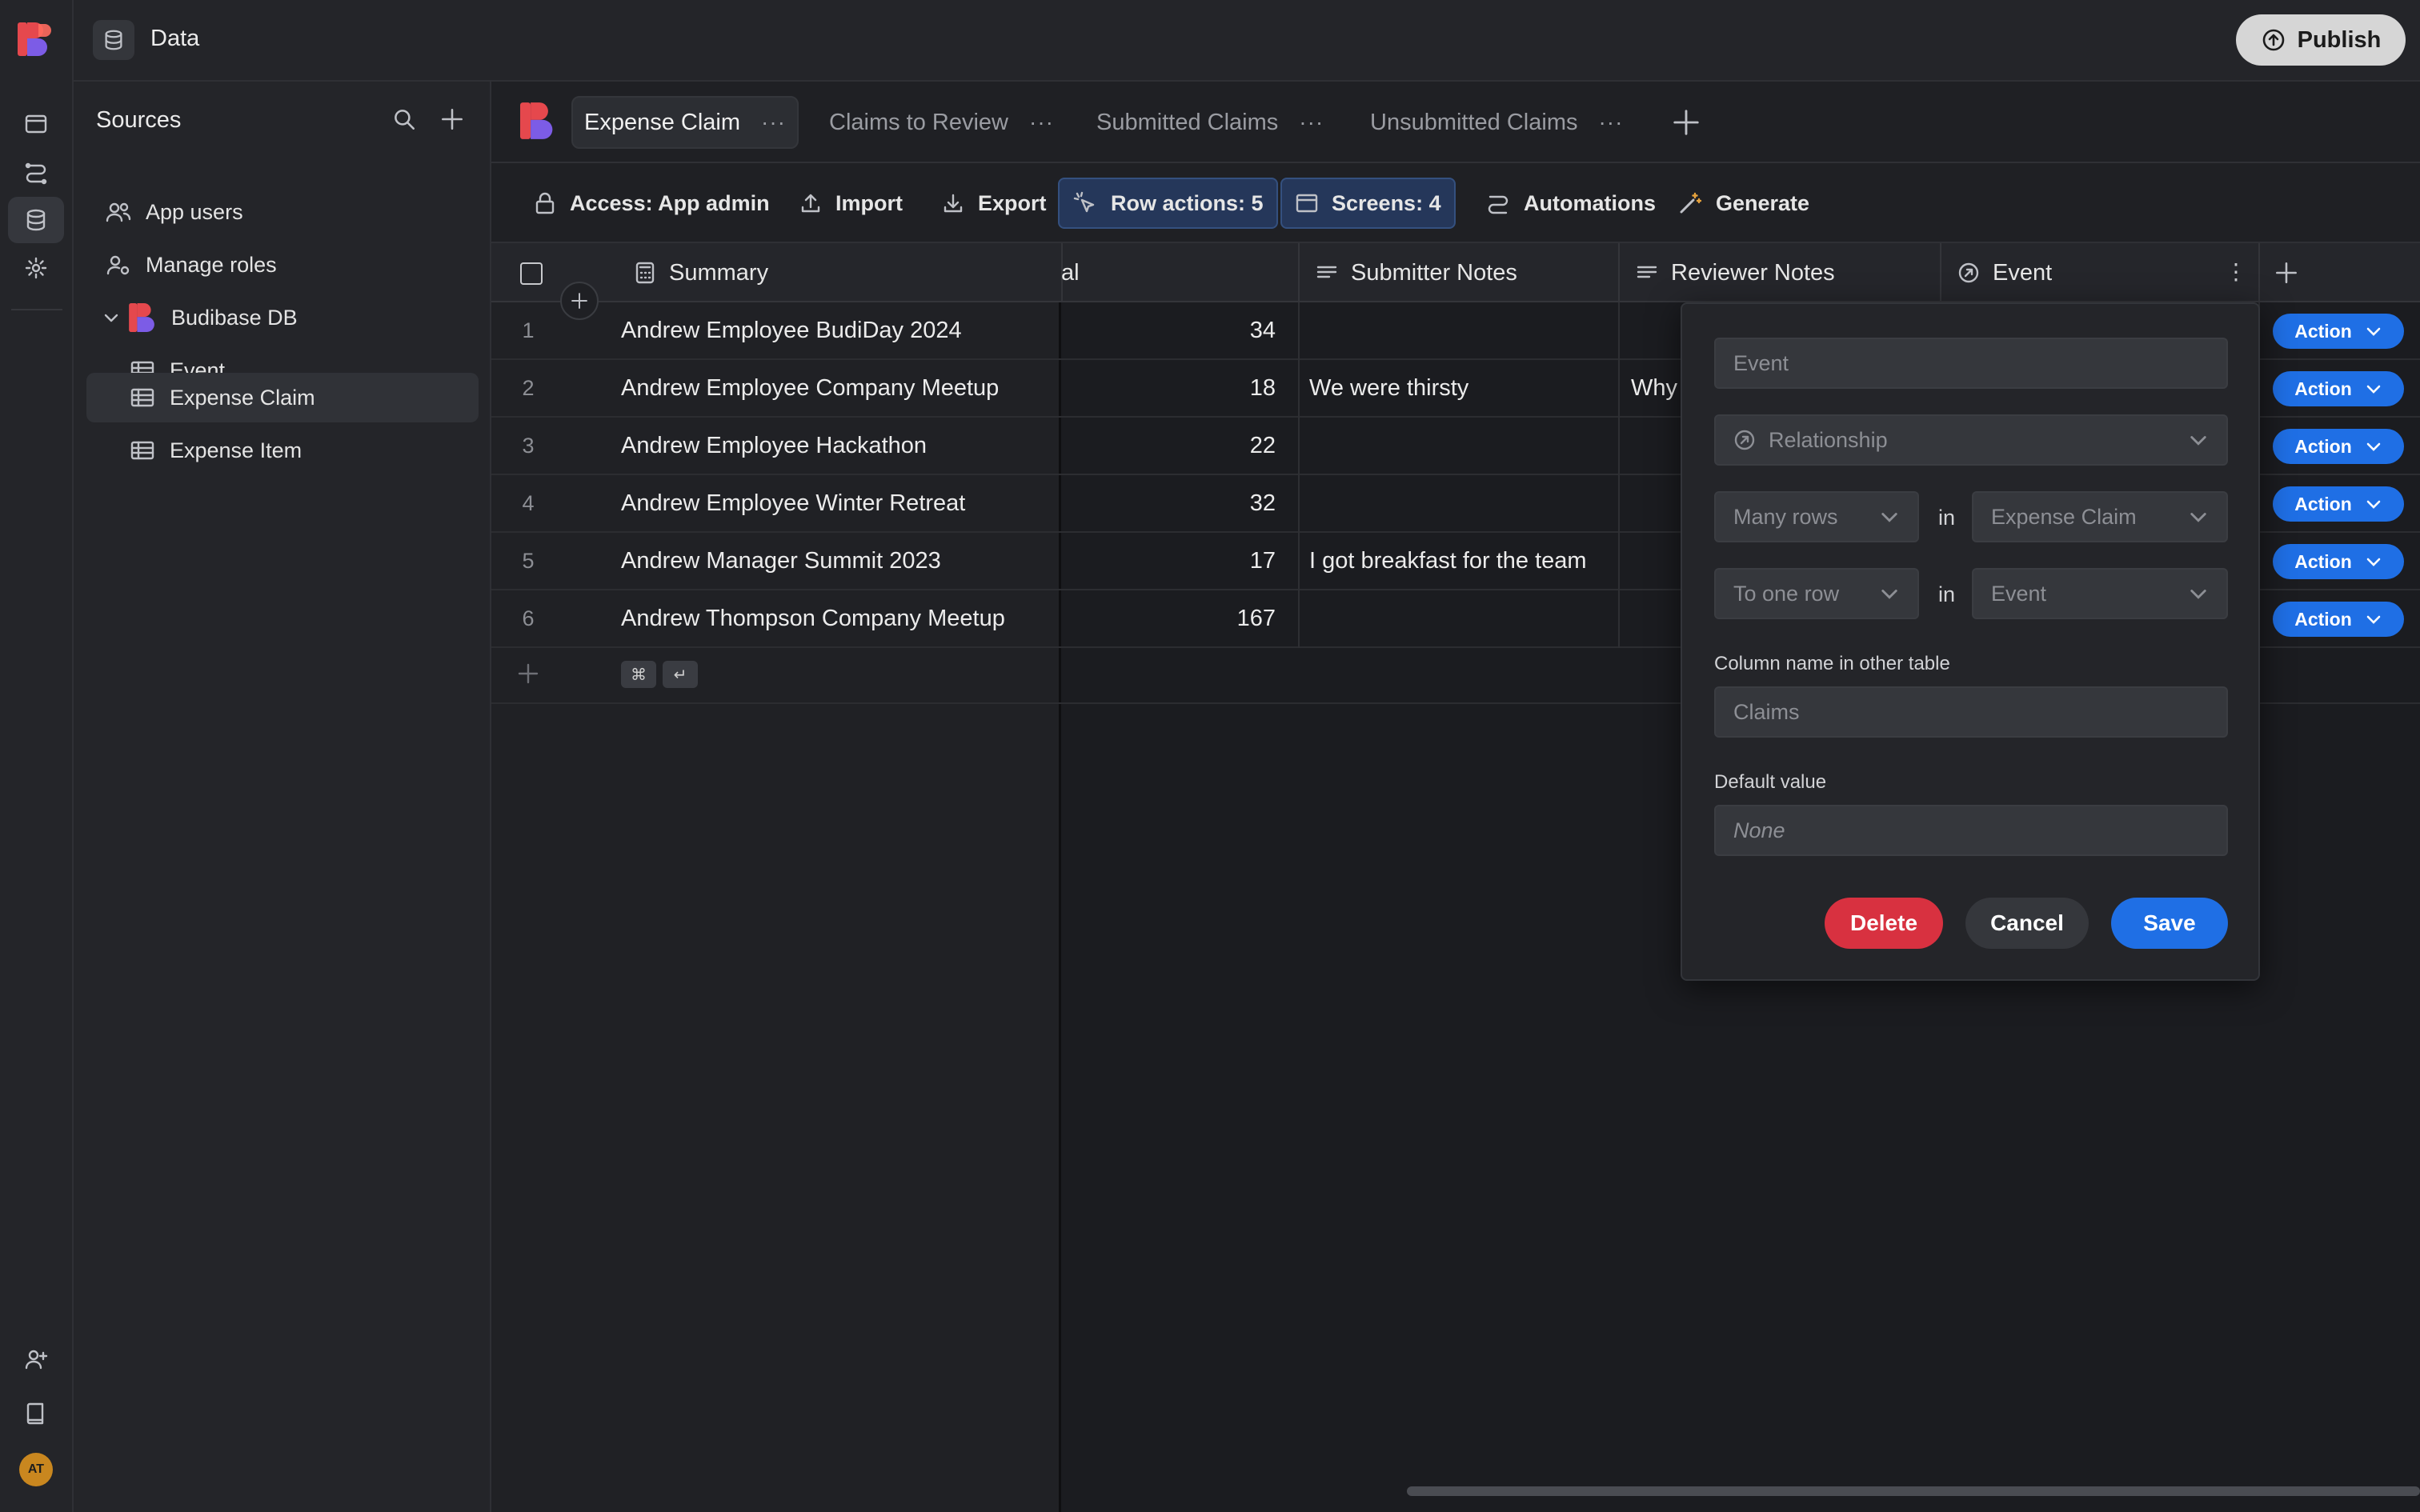  What do you see at coordinates (282, 450) in the screenshot?
I see `source-item-expense-item: Expense Item` at bounding box center [282, 450].